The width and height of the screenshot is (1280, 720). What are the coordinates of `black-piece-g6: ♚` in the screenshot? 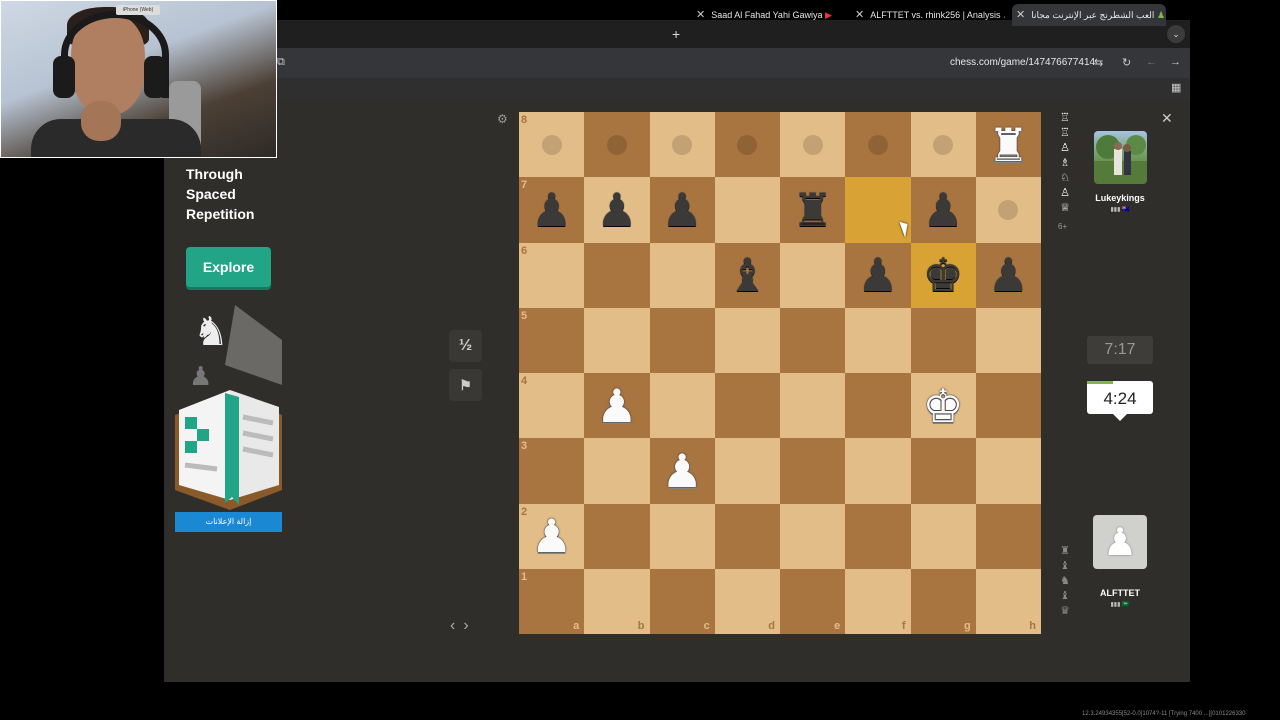 It's located at (943, 275).